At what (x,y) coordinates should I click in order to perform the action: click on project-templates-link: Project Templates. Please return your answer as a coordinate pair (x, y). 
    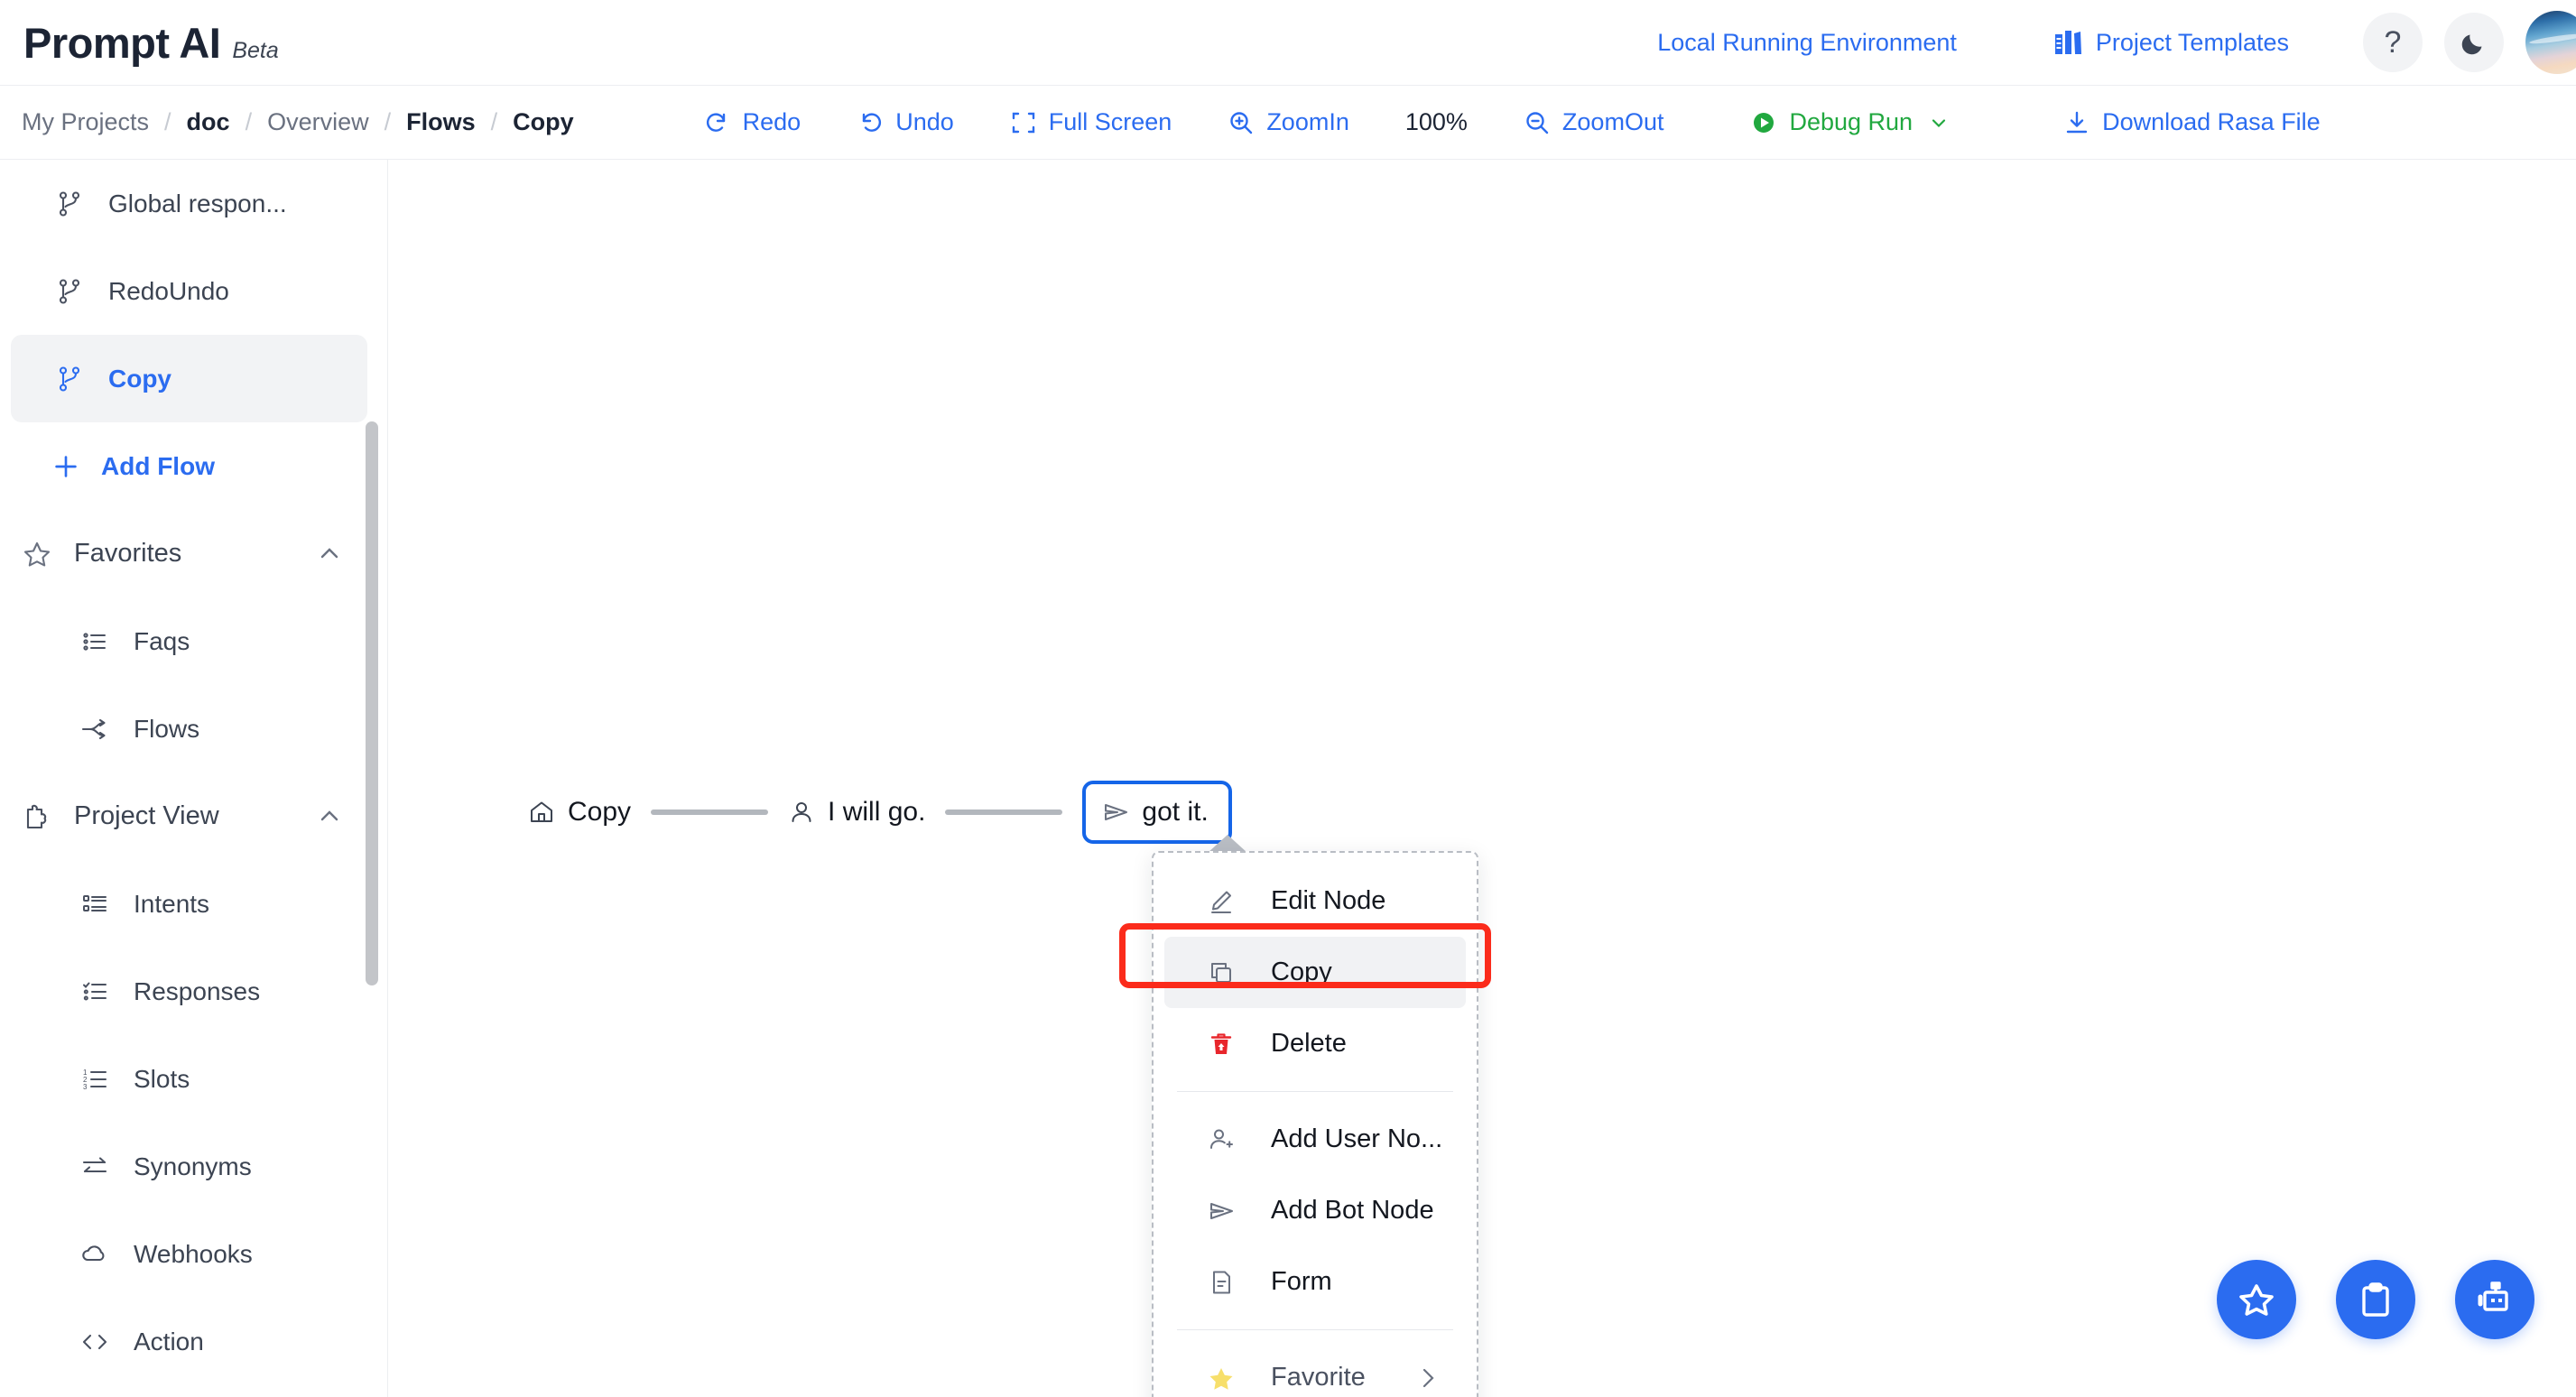
    Looking at the image, I should click on (2171, 43).